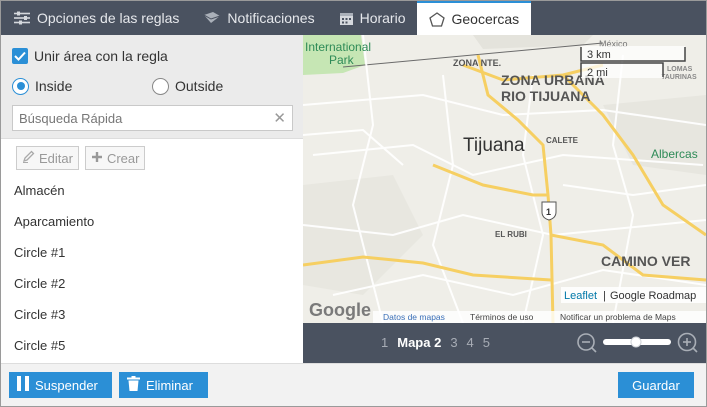 Image resolution: width=707 pixels, height=407 pixels. Describe the element at coordinates (40, 252) in the screenshot. I see `list-item-label: Circle #1` at that location.